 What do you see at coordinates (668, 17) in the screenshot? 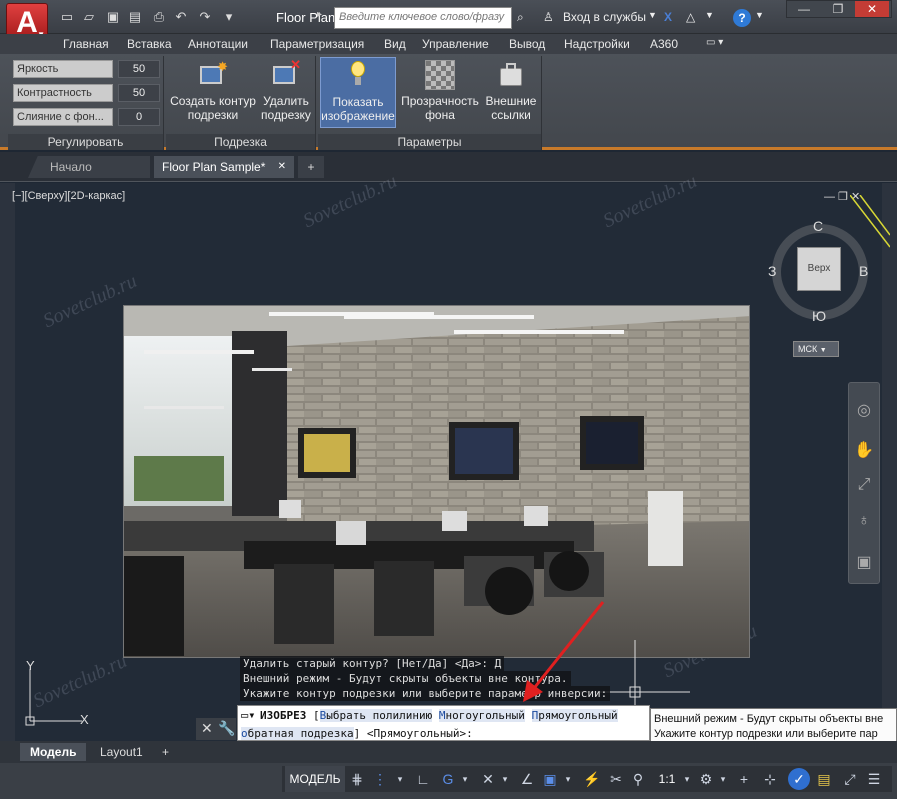
I see `exchange-icon: X` at bounding box center [668, 17].